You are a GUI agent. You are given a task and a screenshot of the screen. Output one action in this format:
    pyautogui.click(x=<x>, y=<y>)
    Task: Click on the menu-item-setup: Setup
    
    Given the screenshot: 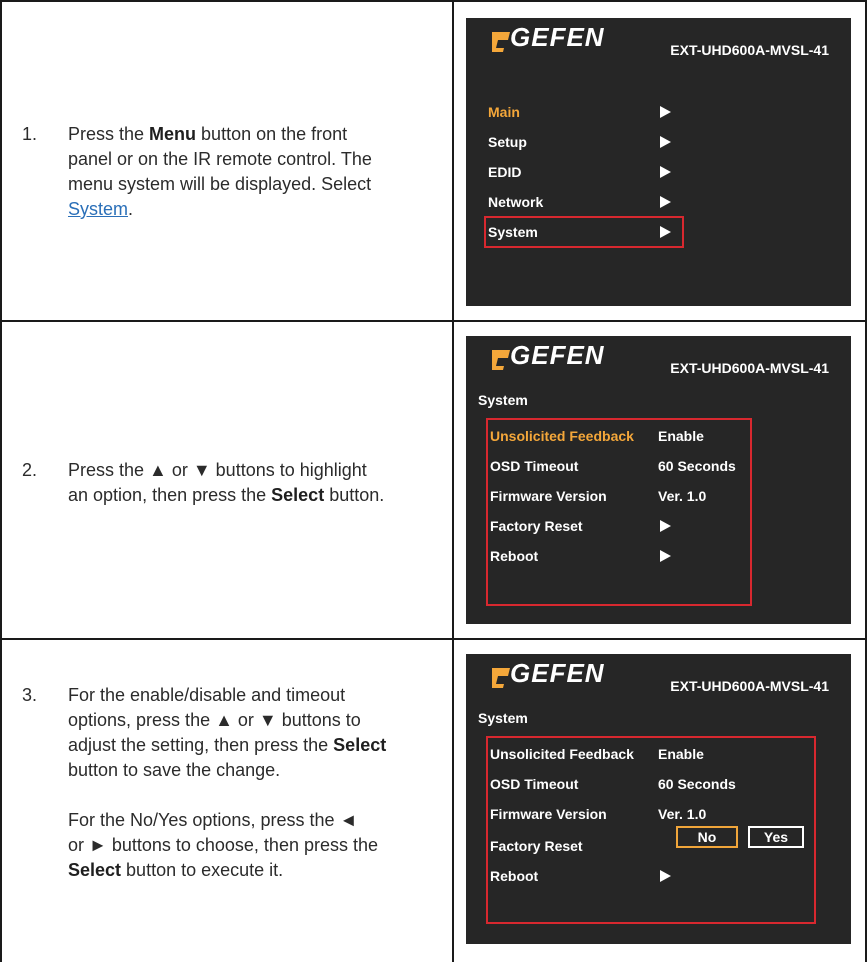 What is the action you would take?
    pyautogui.click(x=507, y=142)
    